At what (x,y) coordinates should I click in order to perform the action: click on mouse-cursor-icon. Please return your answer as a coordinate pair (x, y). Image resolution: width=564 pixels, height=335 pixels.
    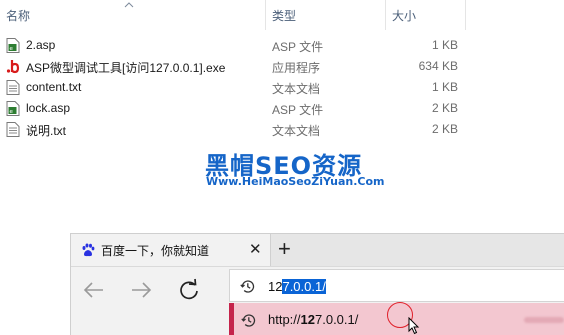
    Looking at the image, I should click on (414, 326).